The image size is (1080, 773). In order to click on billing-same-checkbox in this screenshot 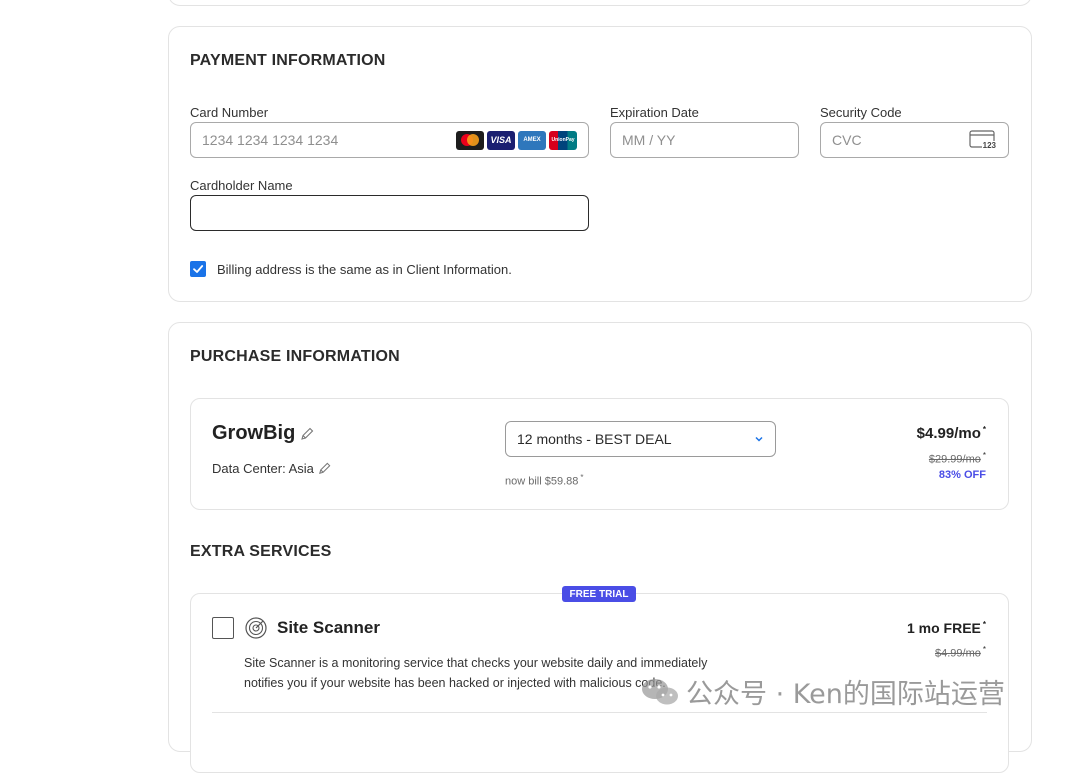, I will do `click(198, 269)`.